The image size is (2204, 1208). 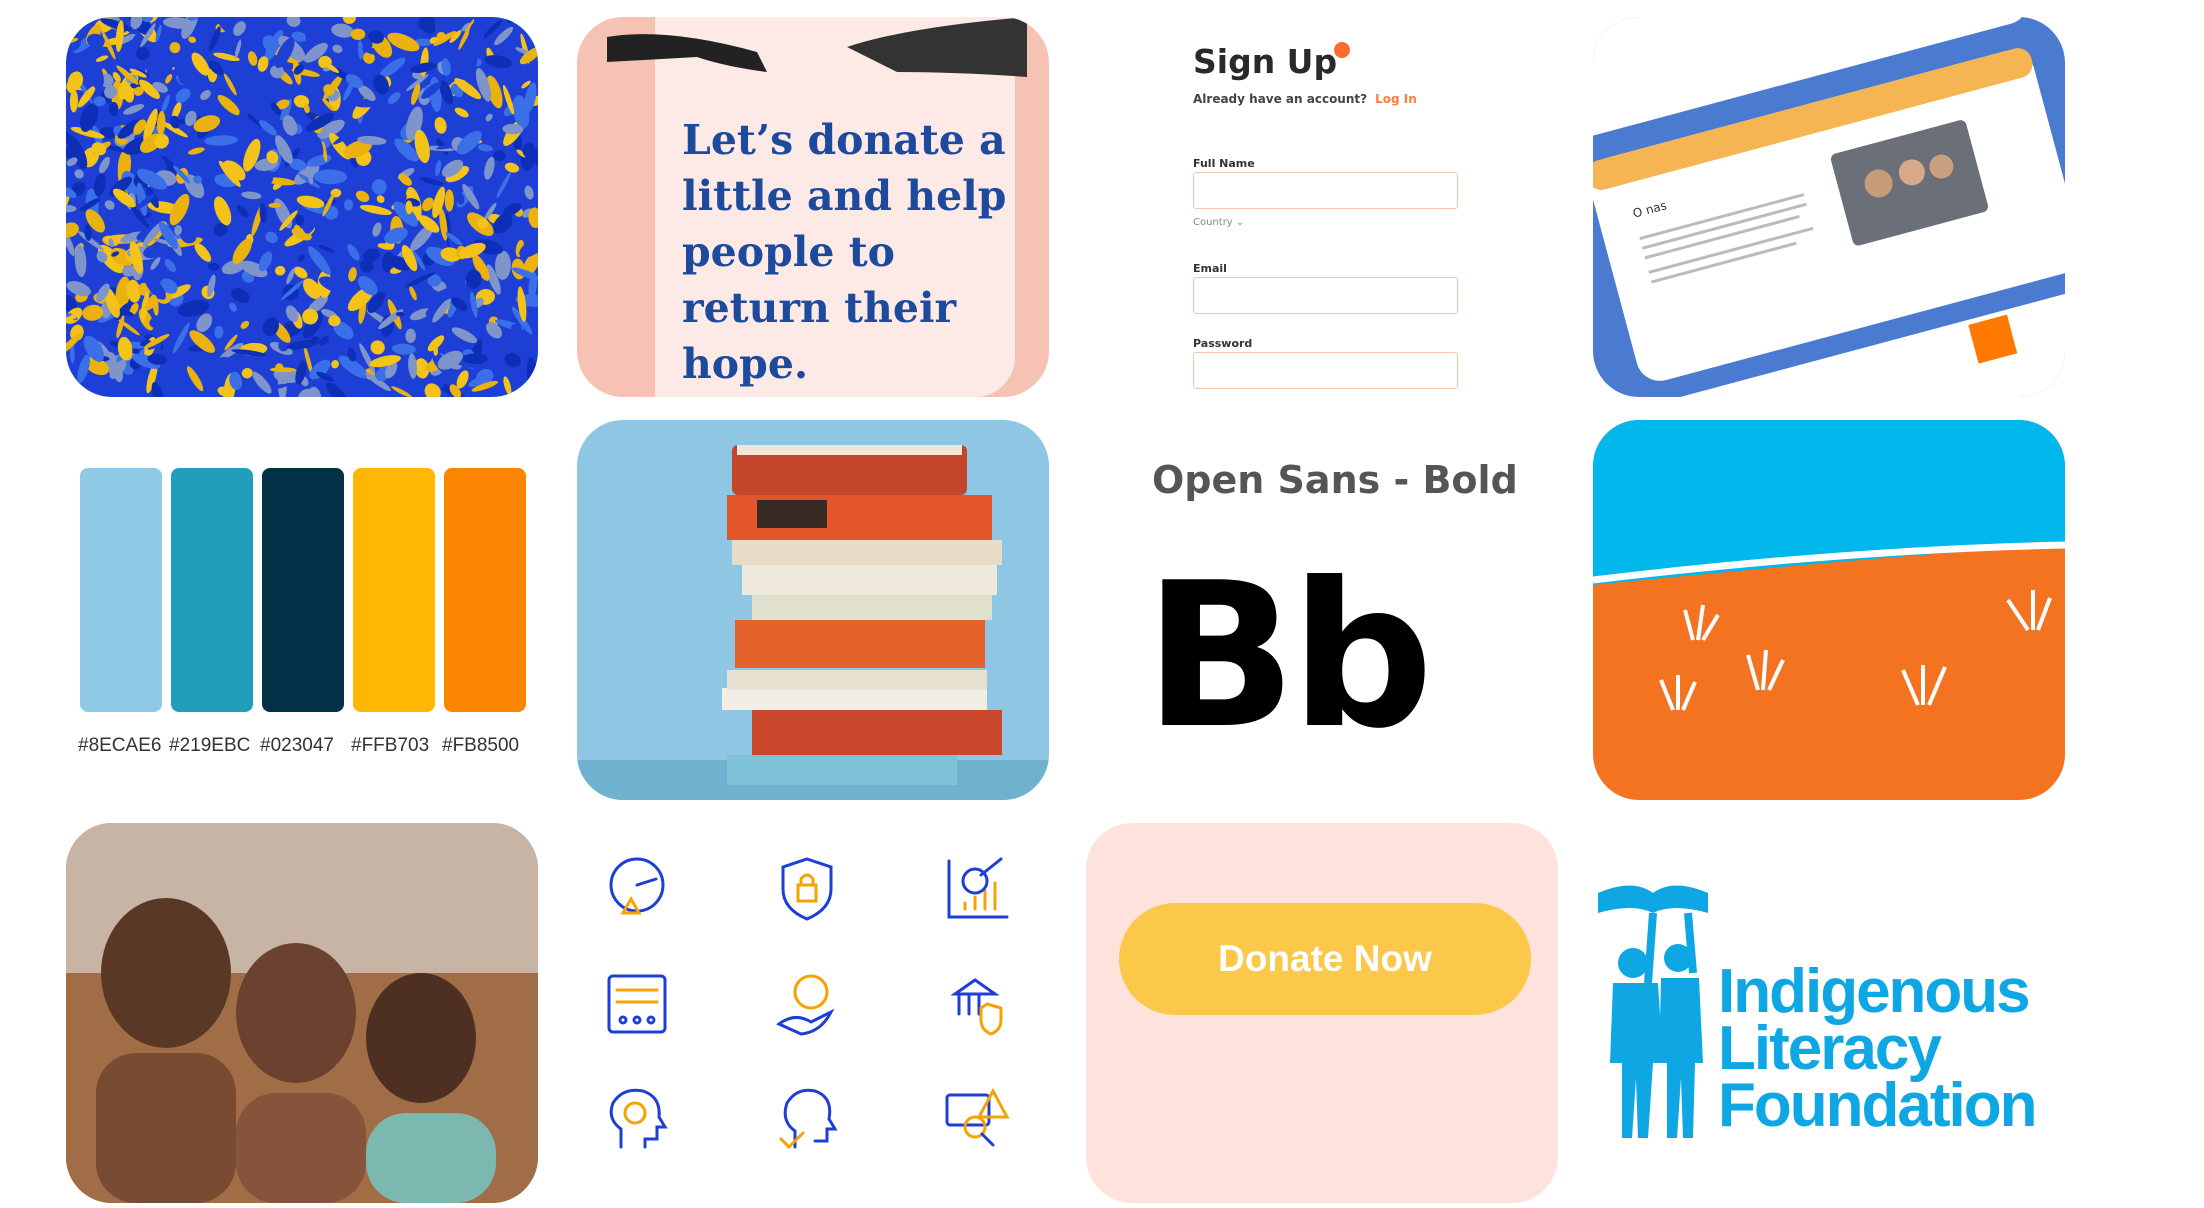 I want to click on email-label: Email, so click(x=1210, y=268).